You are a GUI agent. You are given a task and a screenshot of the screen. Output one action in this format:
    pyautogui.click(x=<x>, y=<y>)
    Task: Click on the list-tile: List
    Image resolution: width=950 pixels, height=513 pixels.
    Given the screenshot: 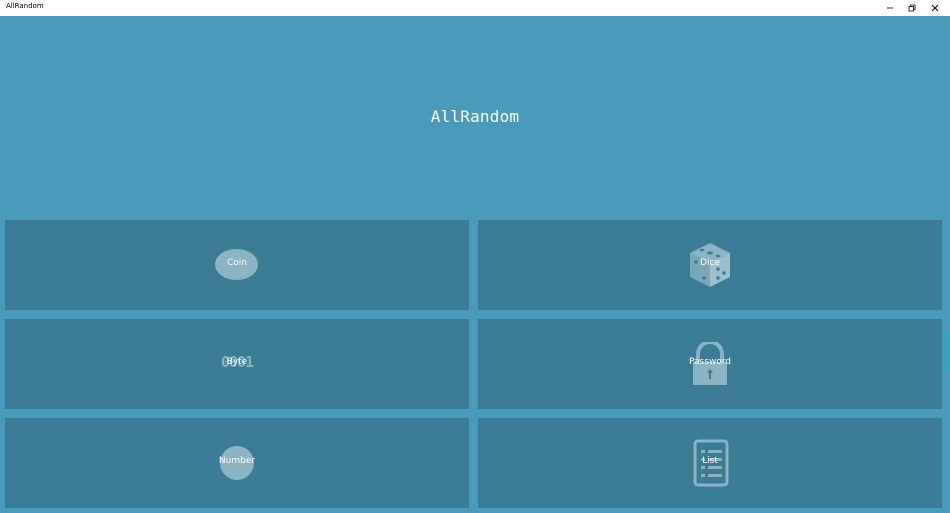 What is the action you would take?
    pyautogui.click(x=710, y=463)
    